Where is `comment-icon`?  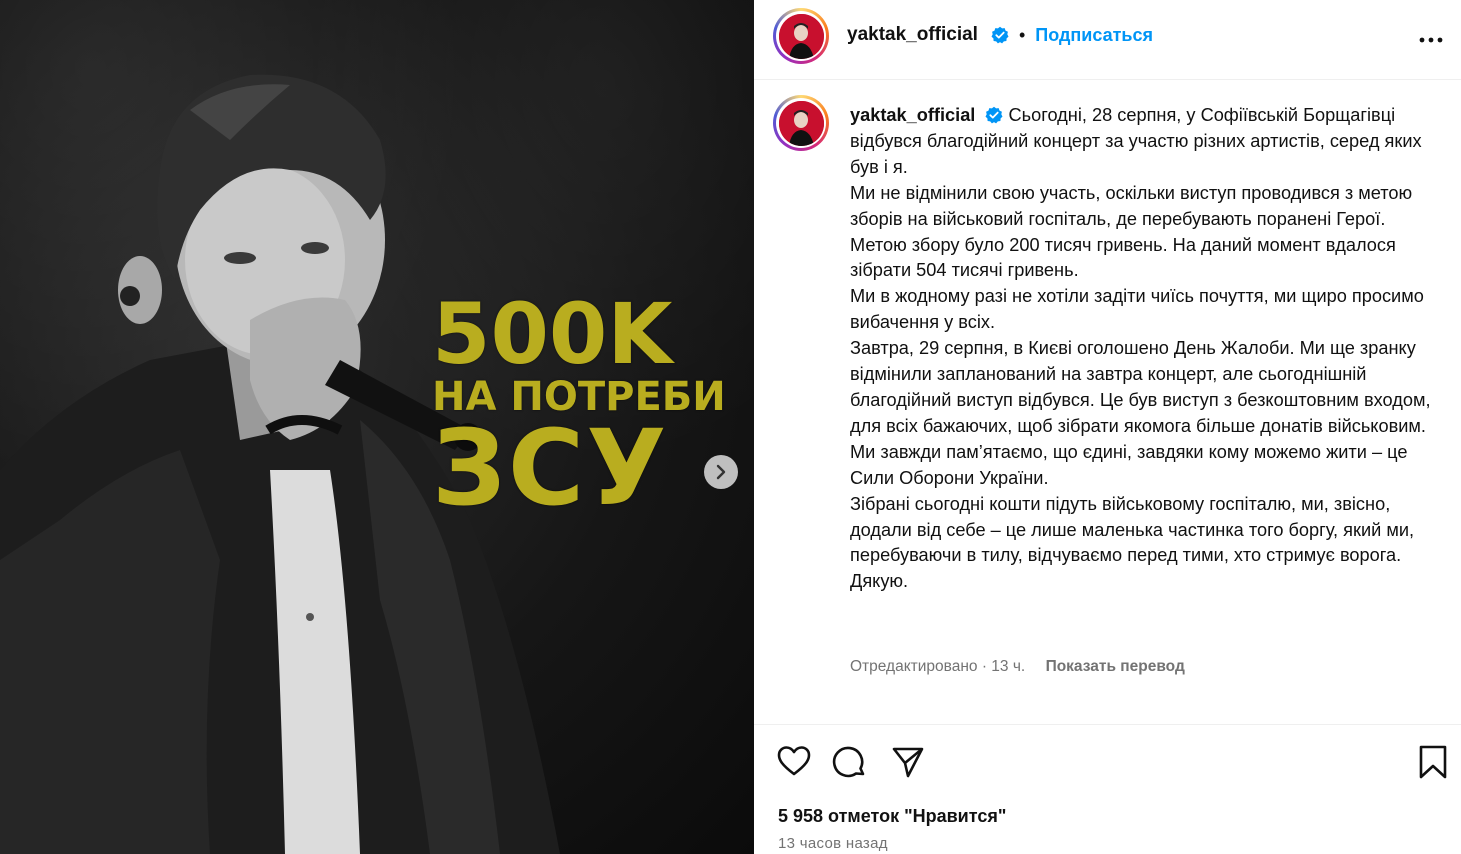
comment-icon is located at coordinates (848, 762).